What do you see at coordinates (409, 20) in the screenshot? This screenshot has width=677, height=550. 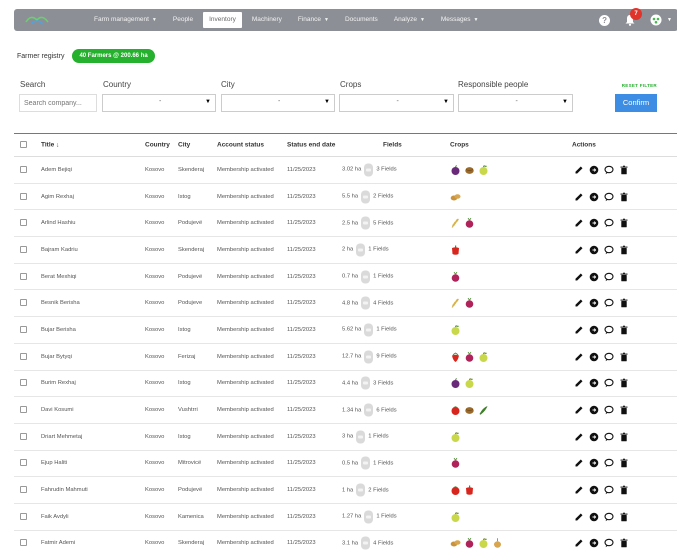 I see `nav-item-analyze: Analyze ▼` at bounding box center [409, 20].